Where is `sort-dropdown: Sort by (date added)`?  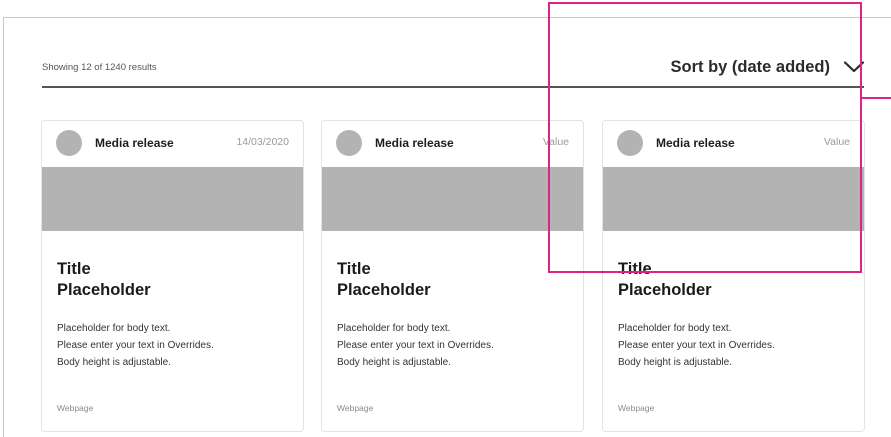 sort-dropdown: Sort by (date added) is located at coordinates (767, 67).